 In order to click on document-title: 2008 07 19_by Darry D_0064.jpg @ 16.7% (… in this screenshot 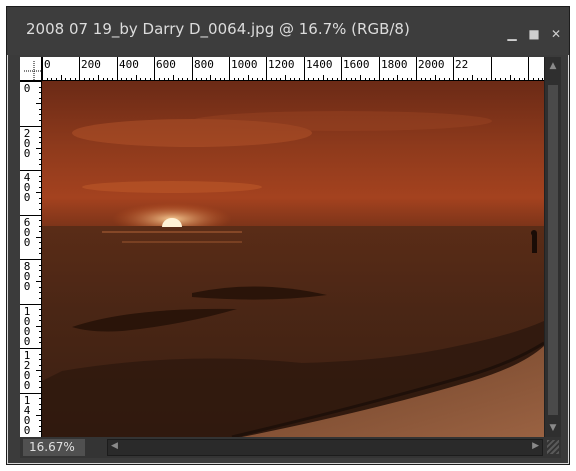, I will do `click(218, 29)`.